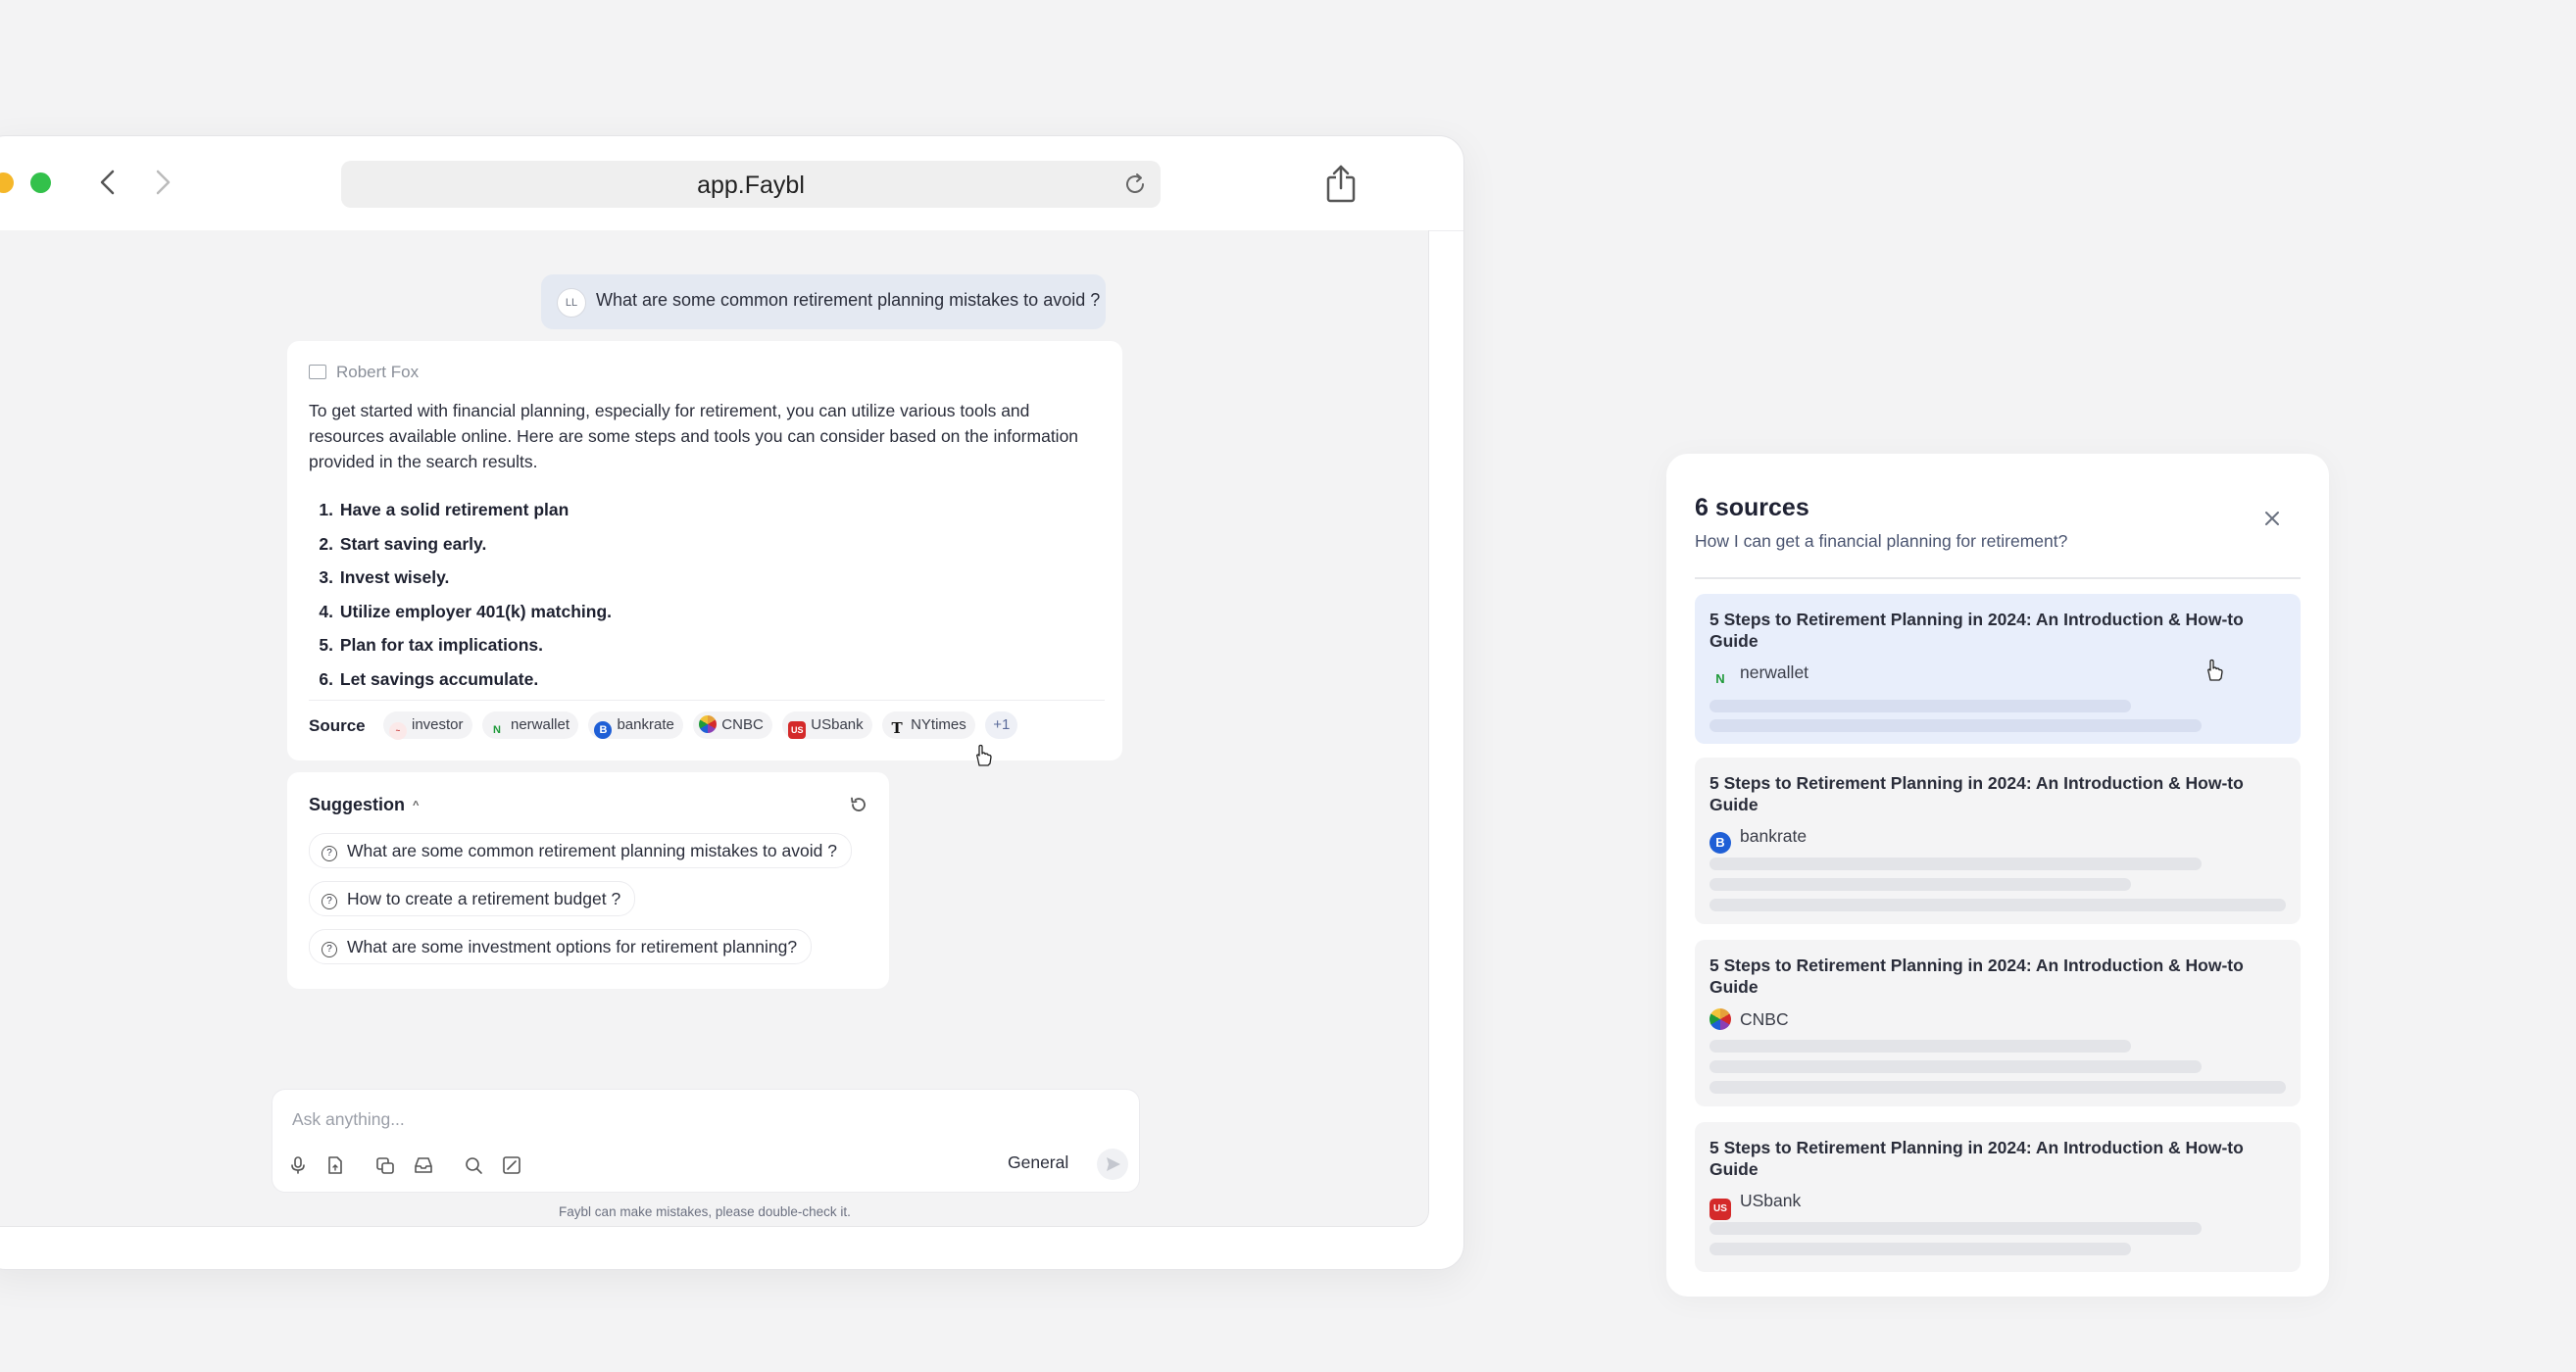 The width and height of the screenshot is (2576, 1372). Describe the element at coordinates (403, 543) in the screenshot. I see `answer-step: 2. Start saving early.` at that location.